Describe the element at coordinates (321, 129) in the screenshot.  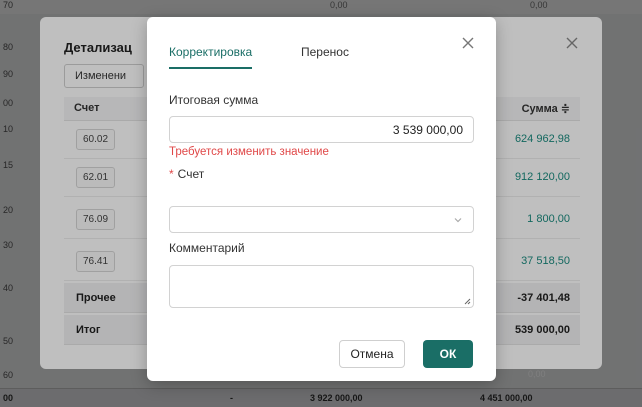
I see `amount-input` at that location.